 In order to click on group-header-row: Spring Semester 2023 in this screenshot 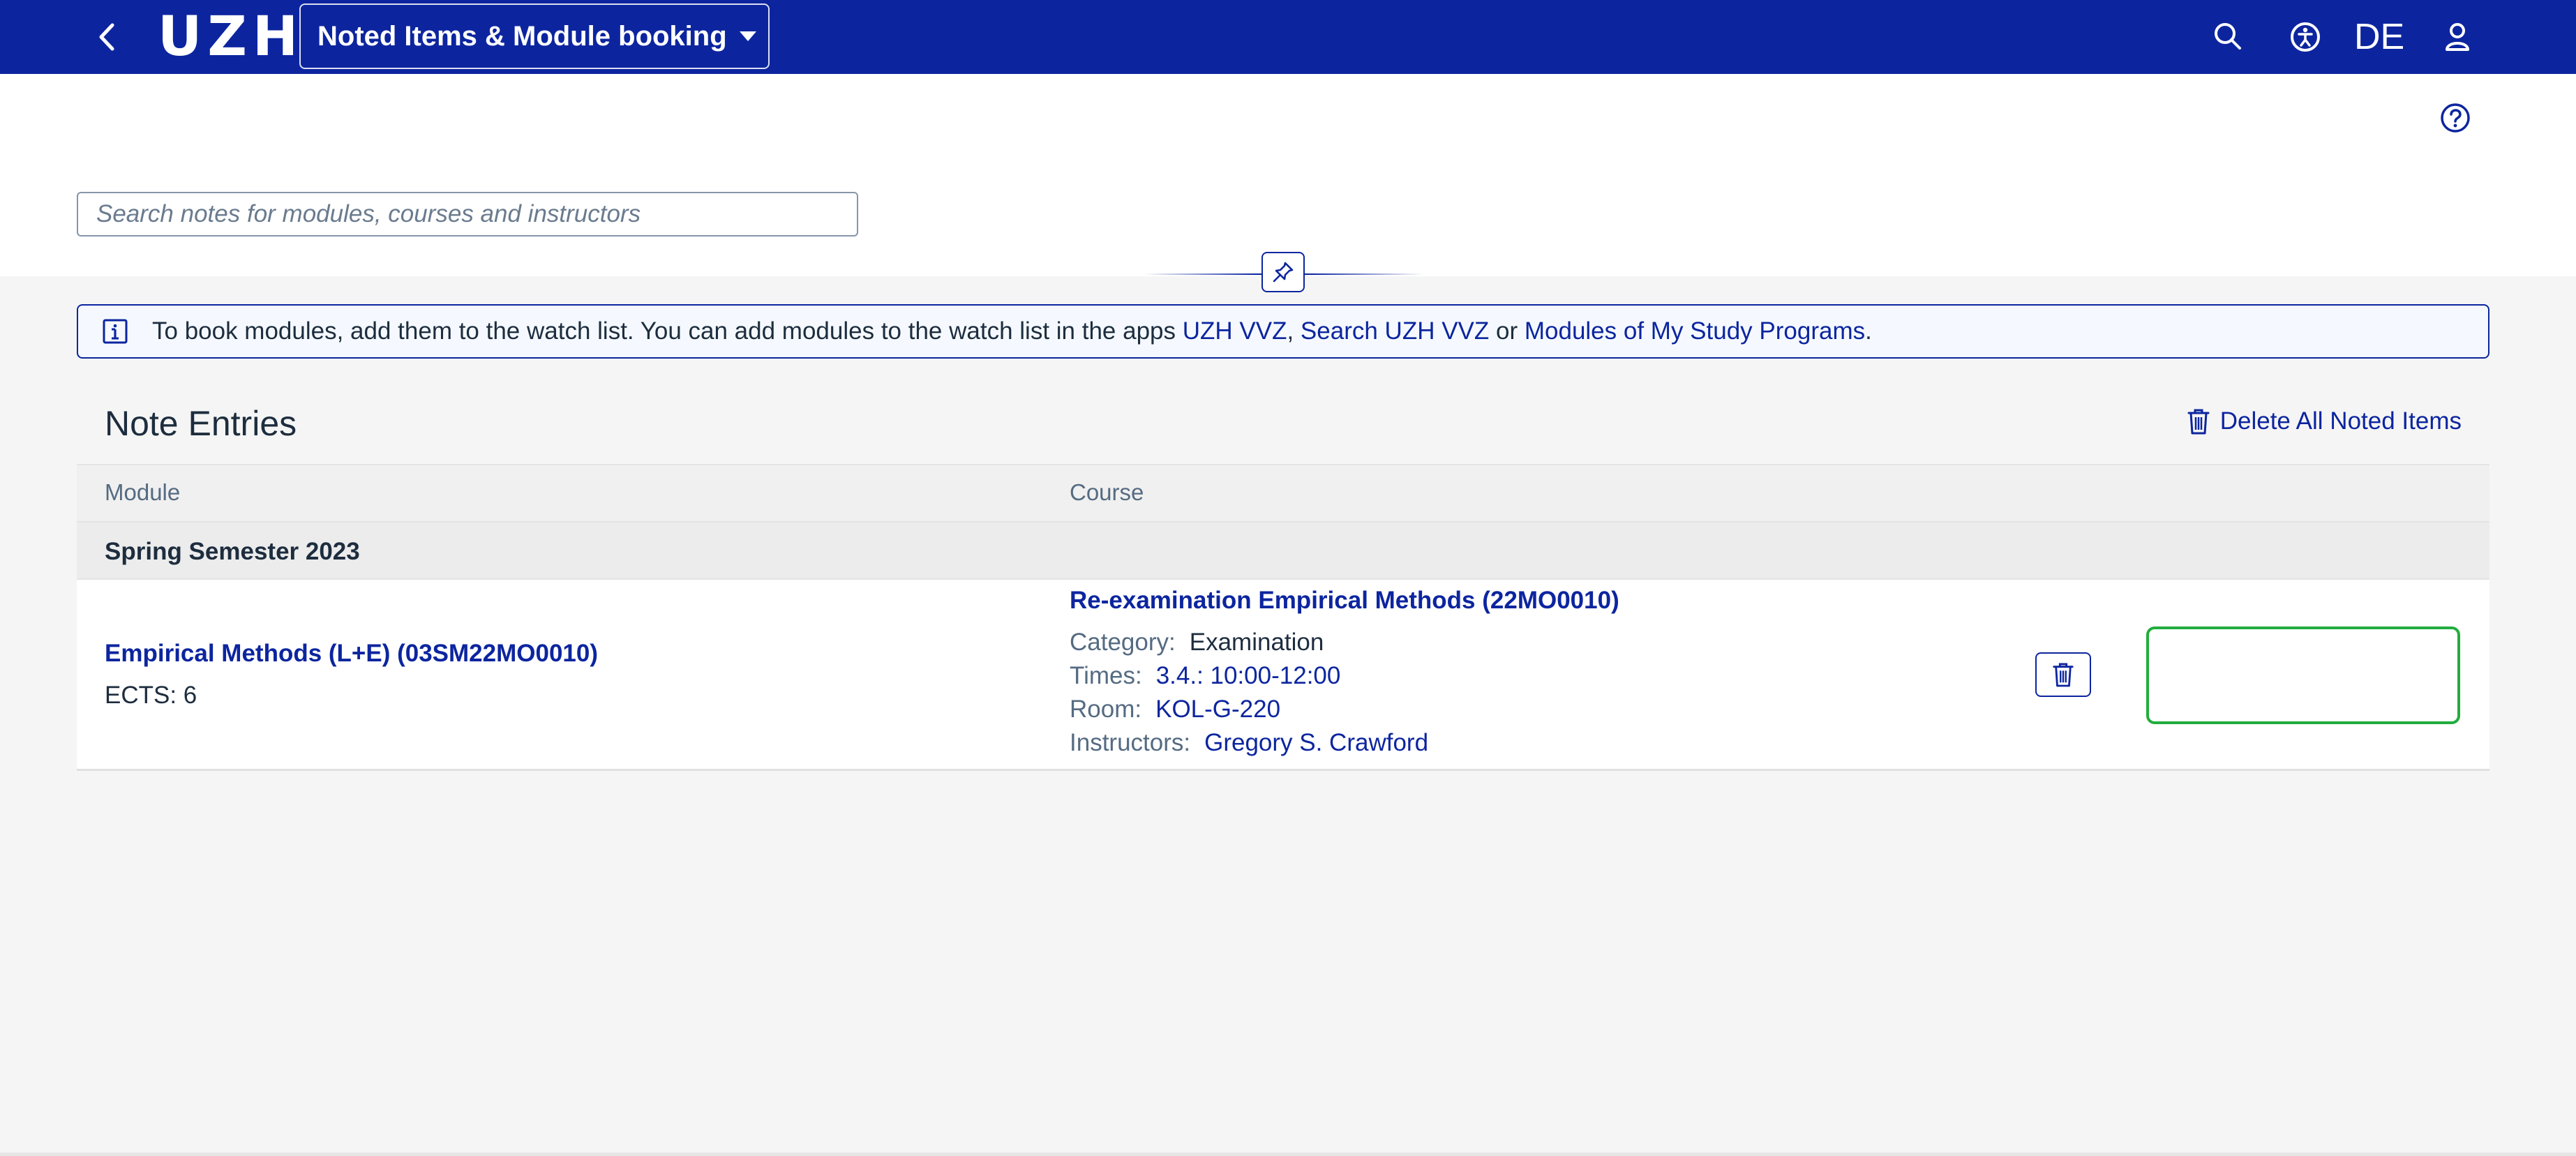, I will do `click(1283, 551)`.